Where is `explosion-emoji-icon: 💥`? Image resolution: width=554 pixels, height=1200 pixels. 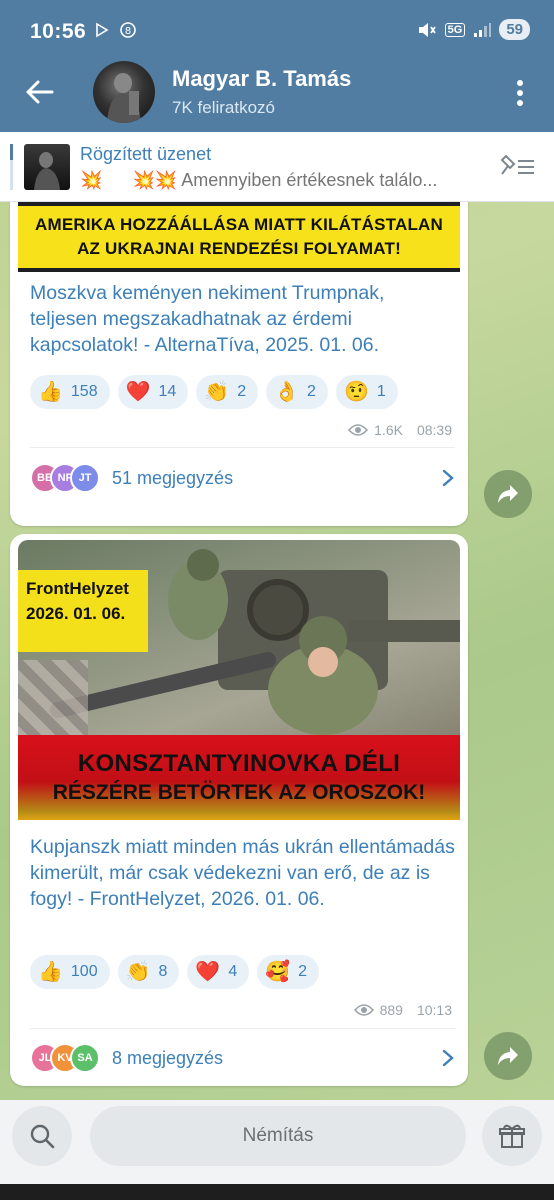 explosion-emoji-icon: 💥 is located at coordinates (91, 180).